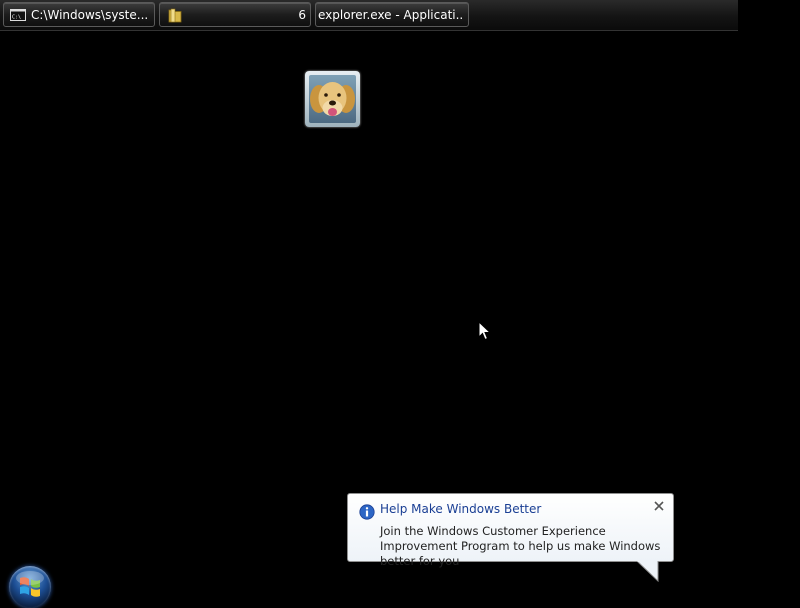 The width and height of the screenshot is (800, 608). What do you see at coordinates (30, 584) in the screenshot?
I see `windows-logo-icon` at bounding box center [30, 584].